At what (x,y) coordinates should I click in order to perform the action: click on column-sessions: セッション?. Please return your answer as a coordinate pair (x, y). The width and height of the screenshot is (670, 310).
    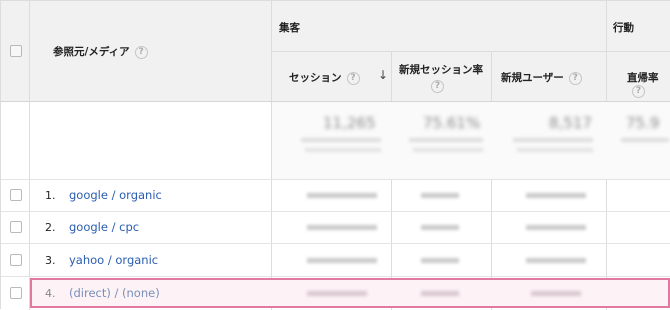
    Looking at the image, I should click on (324, 77).